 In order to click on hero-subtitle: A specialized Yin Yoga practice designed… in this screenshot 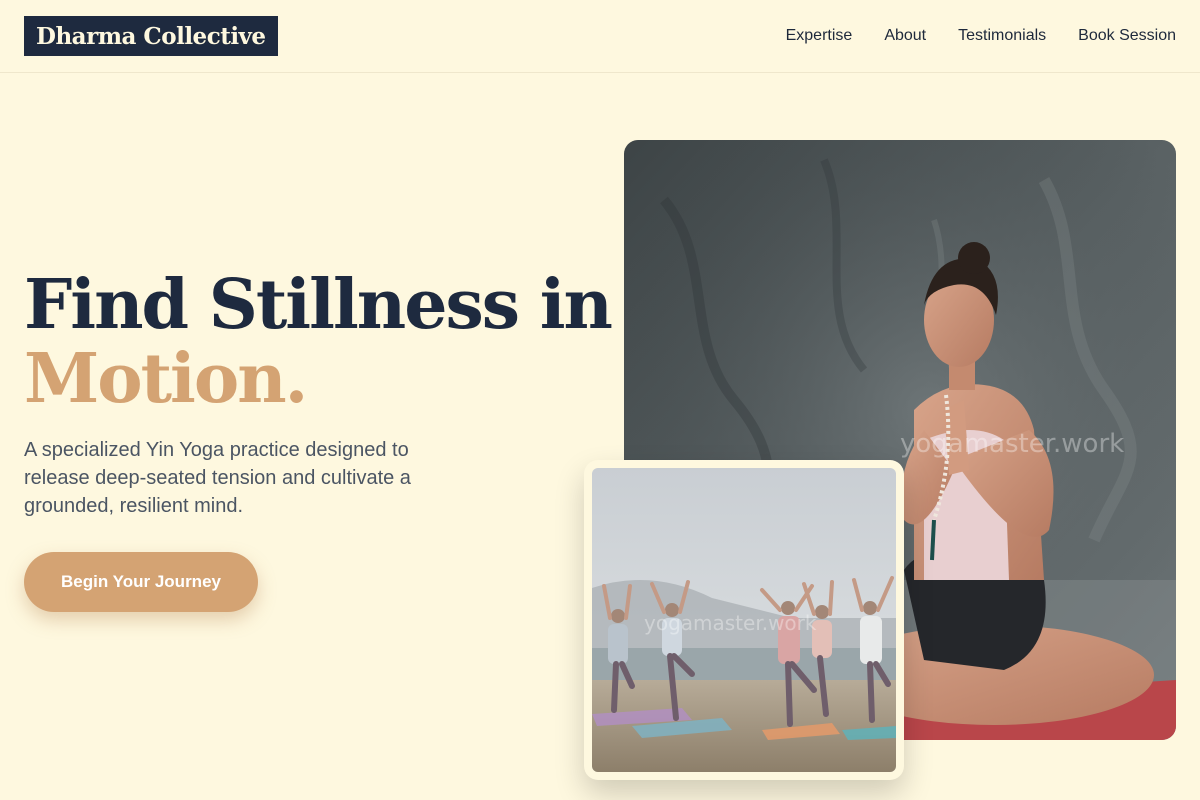, I will do `click(217, 478)`.